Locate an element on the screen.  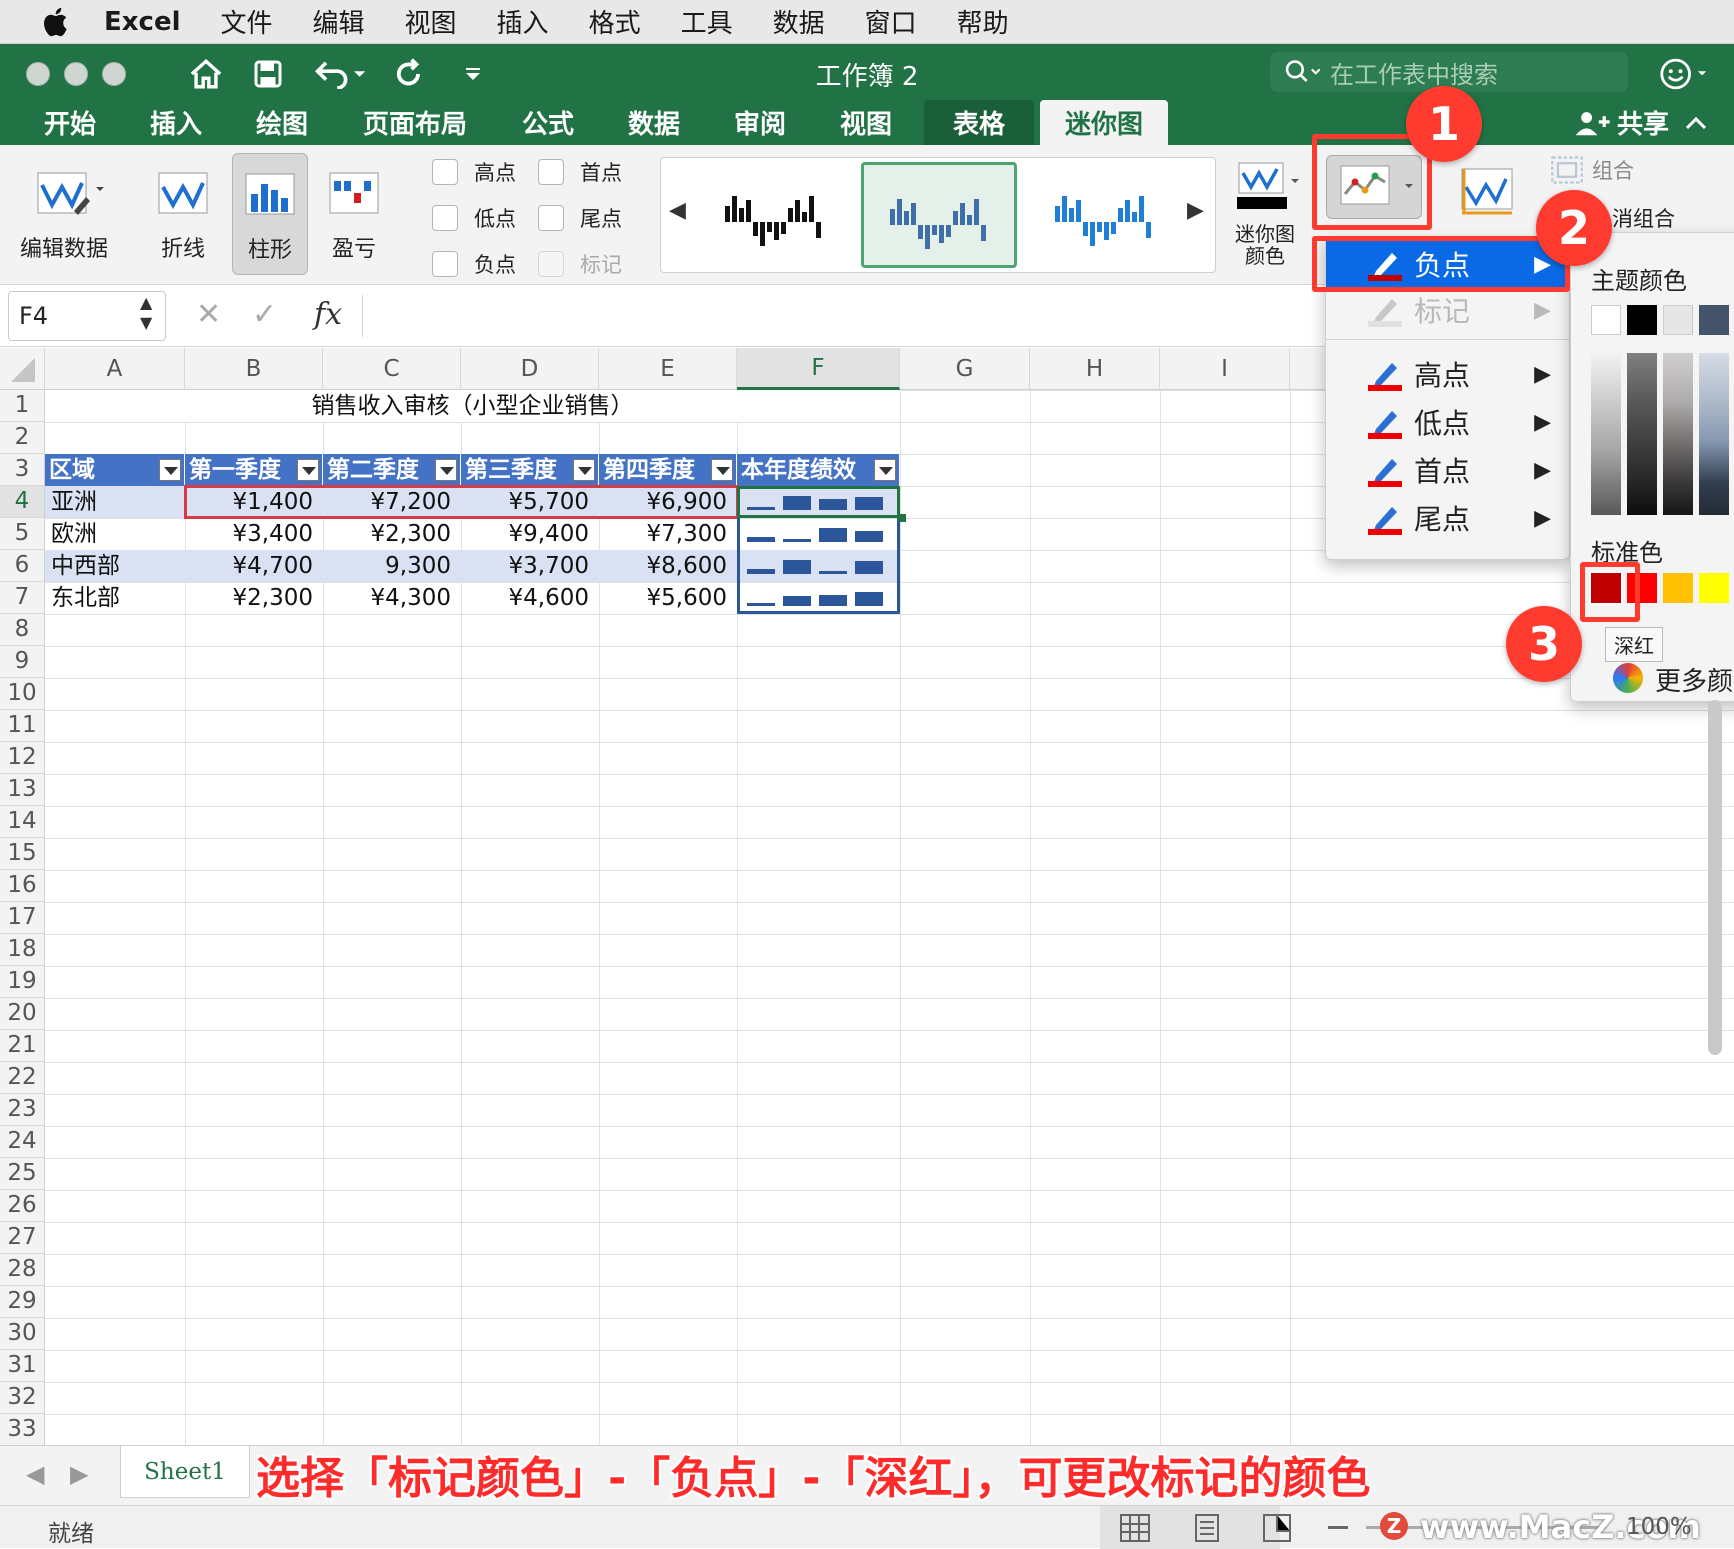
next-sheet-icon: ▶ is located at coordinates (79, 1474).